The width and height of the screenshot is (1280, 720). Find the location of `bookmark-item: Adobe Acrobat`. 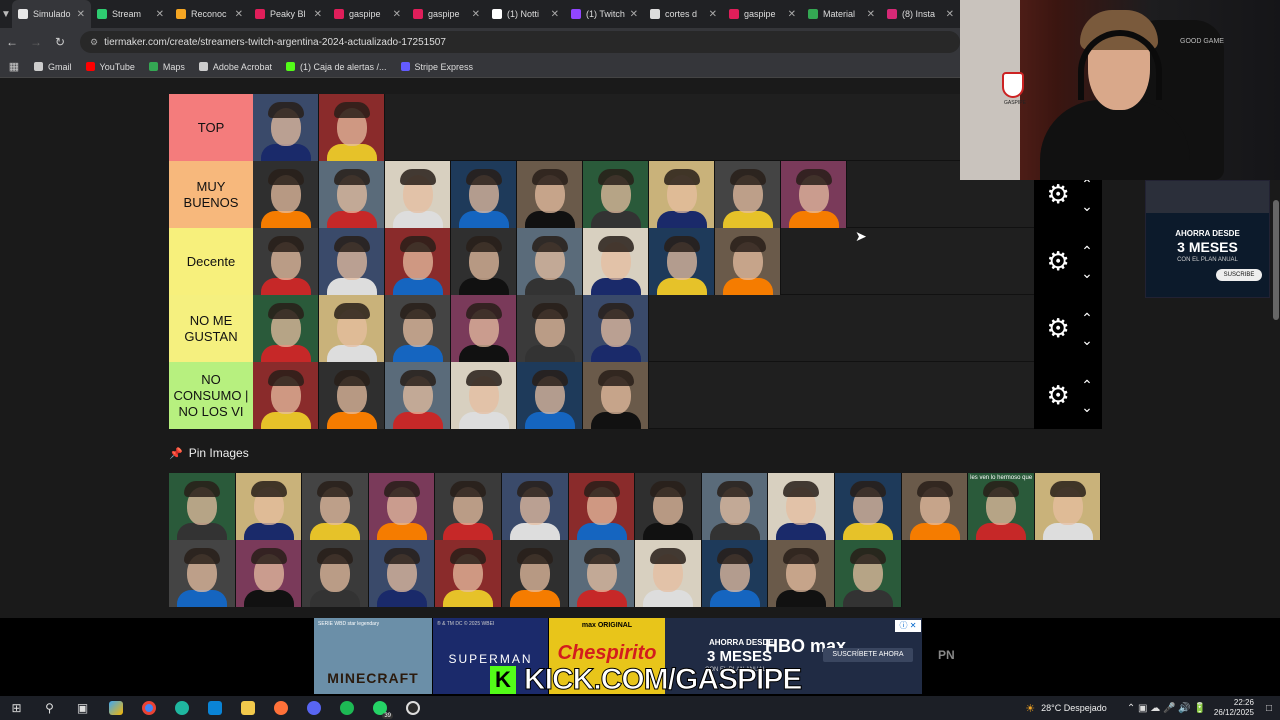

bookmark-item: Adobe Acrobat is located at coordinates (235, 67).